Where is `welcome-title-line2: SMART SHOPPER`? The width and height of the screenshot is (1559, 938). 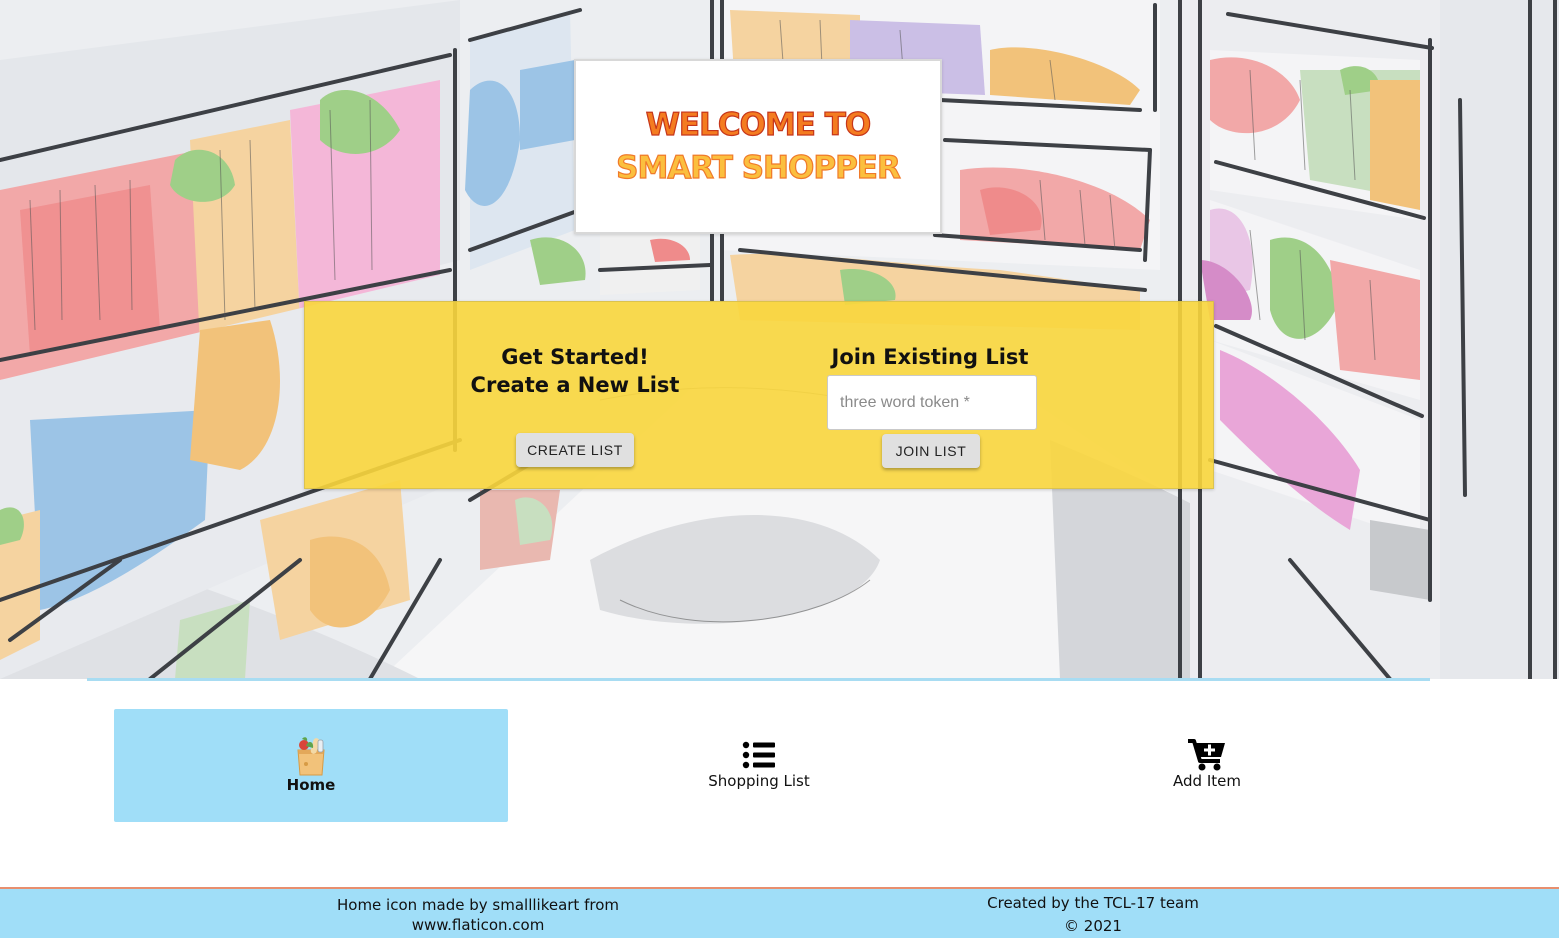
welcome-title-line2: SMART SHOPPER is located at coordinates (759, 167).